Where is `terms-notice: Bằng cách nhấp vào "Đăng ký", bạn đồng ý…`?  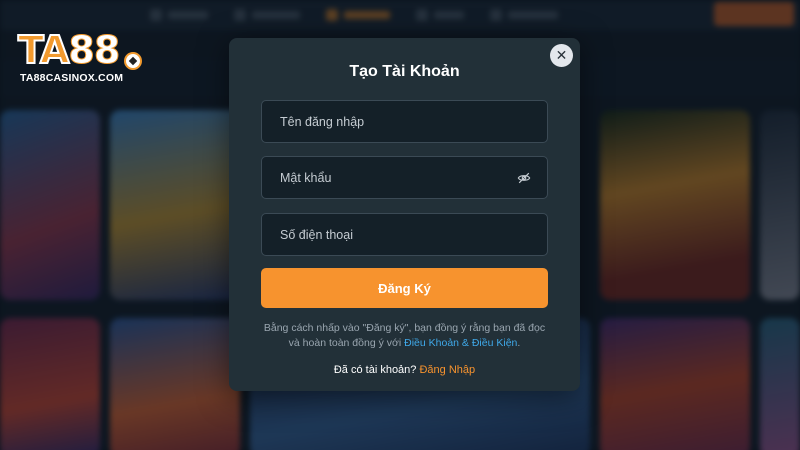
terms-notice: Bằng cách nhấp vào "Đăng ký", bạn đồng ý… is located at coordinates (404, 336).